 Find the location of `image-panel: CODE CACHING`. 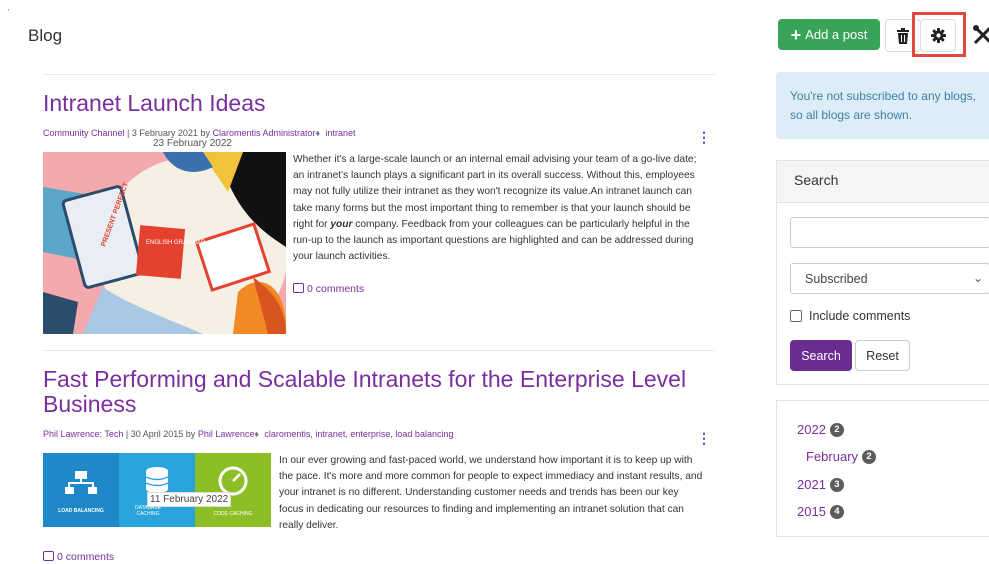

image-panel: CODE CACHING is located at coordinates (233, 490).